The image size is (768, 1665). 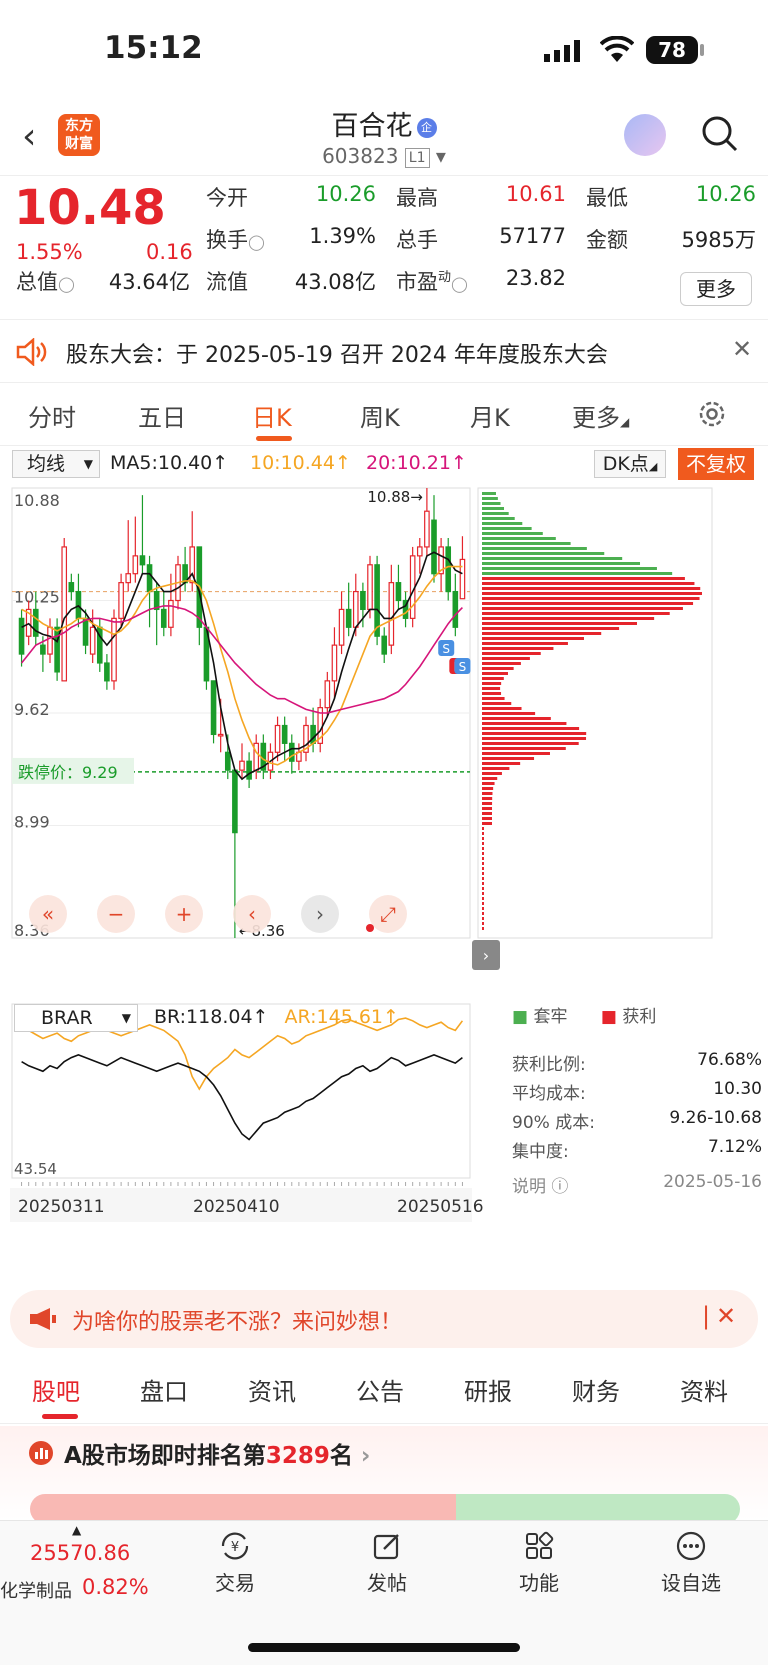 What do you see at coordinates (203, 1017) in the screenshot?
I see `br-value: BR:118.04` at bounding box center [203, 1017].